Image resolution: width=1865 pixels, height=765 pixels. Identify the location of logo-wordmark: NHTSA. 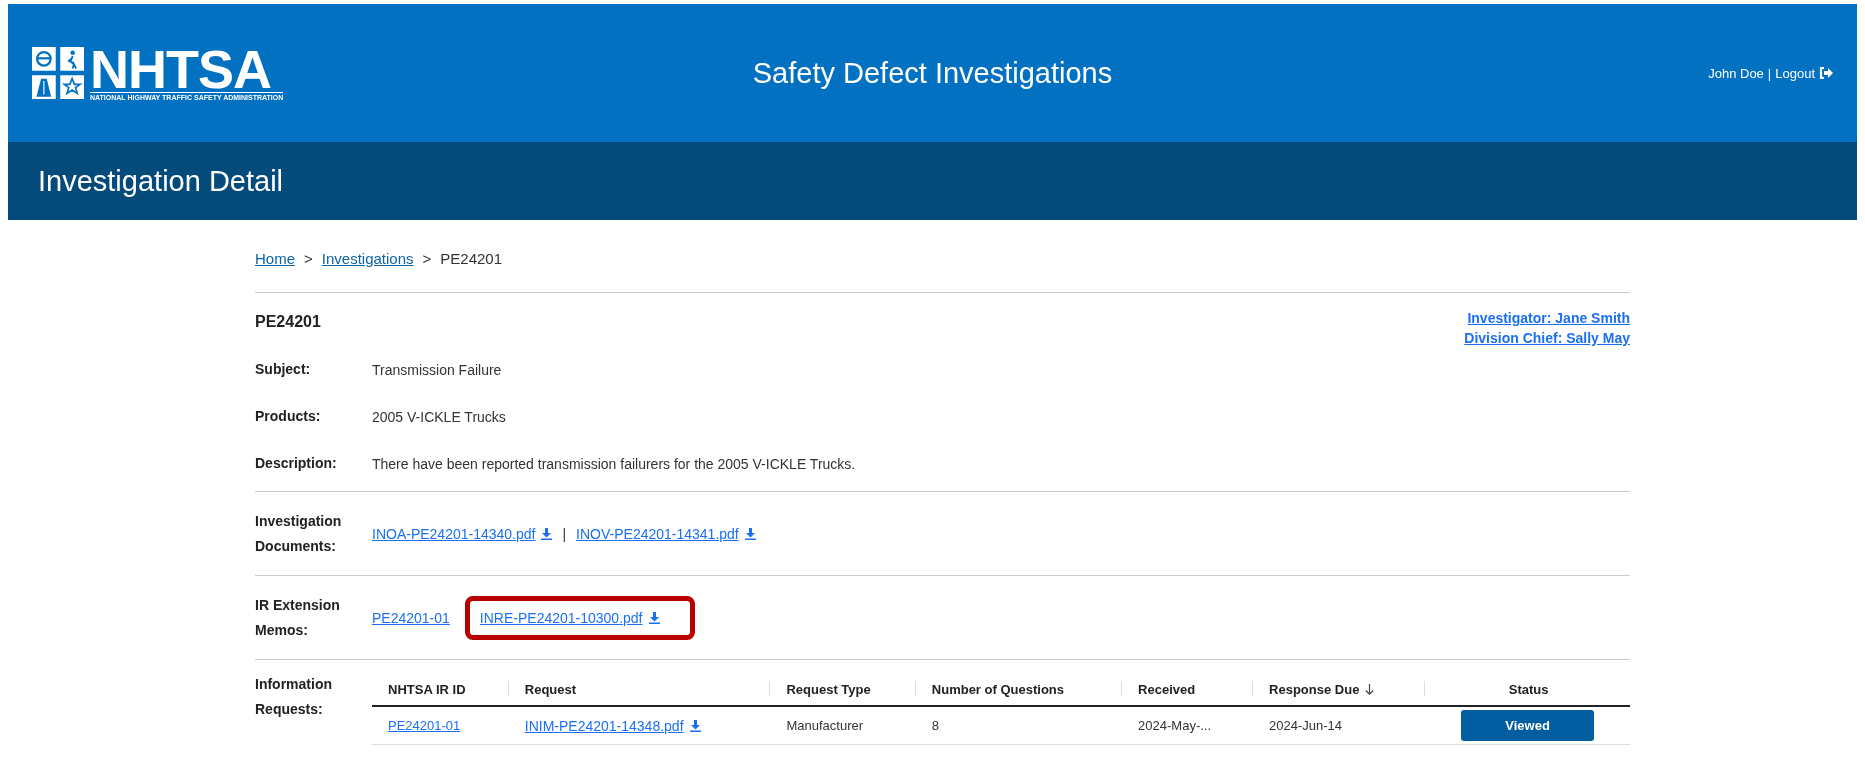
(180, 68).